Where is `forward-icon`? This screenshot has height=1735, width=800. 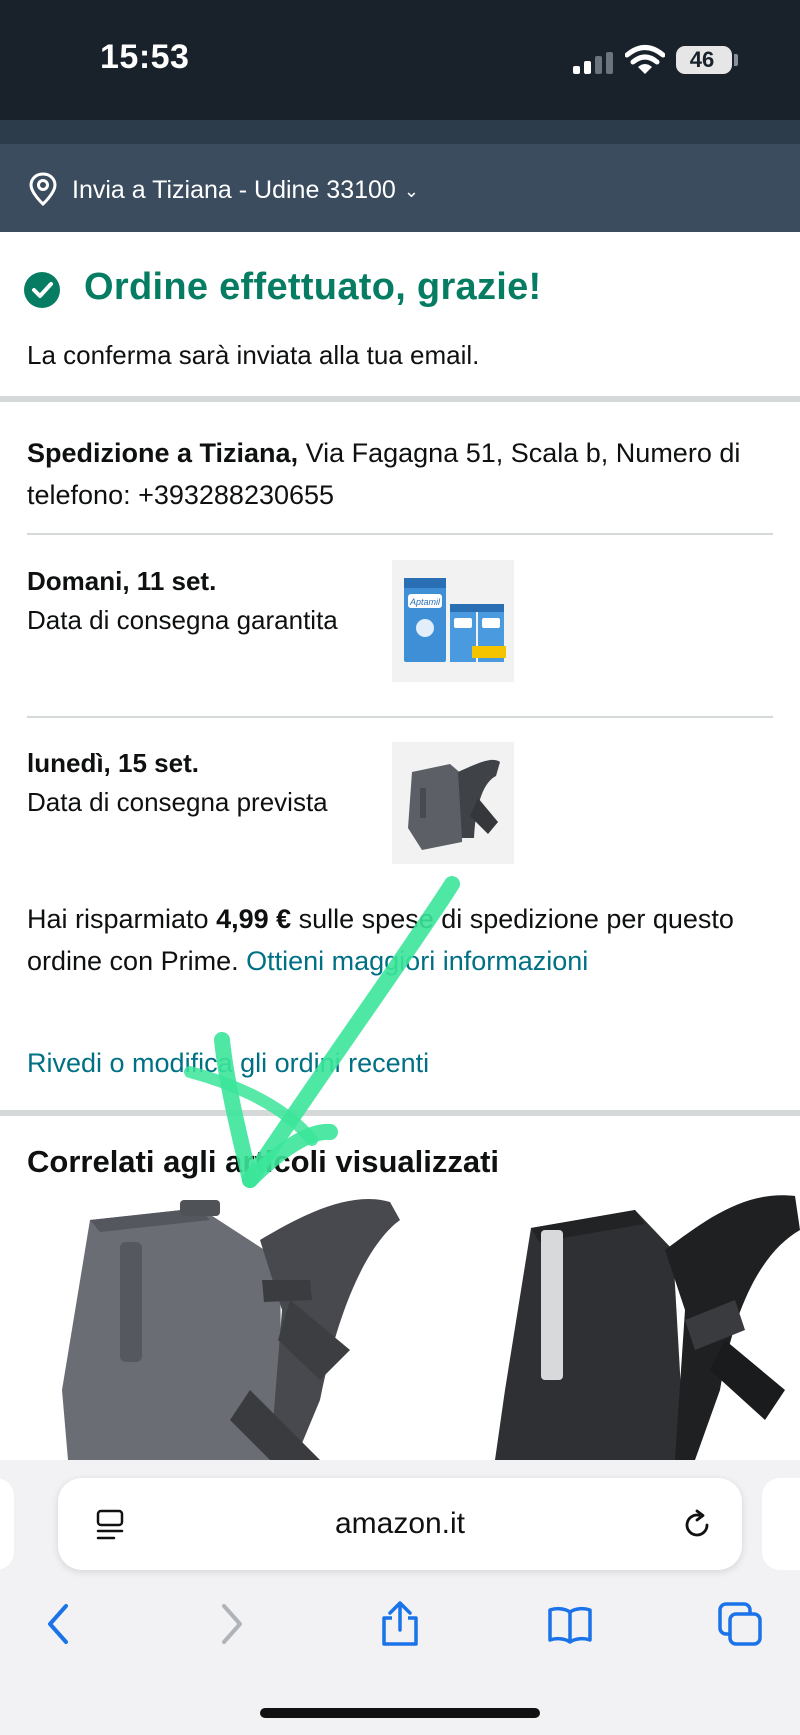
forward-icon is located at coordinates (230, 1624).